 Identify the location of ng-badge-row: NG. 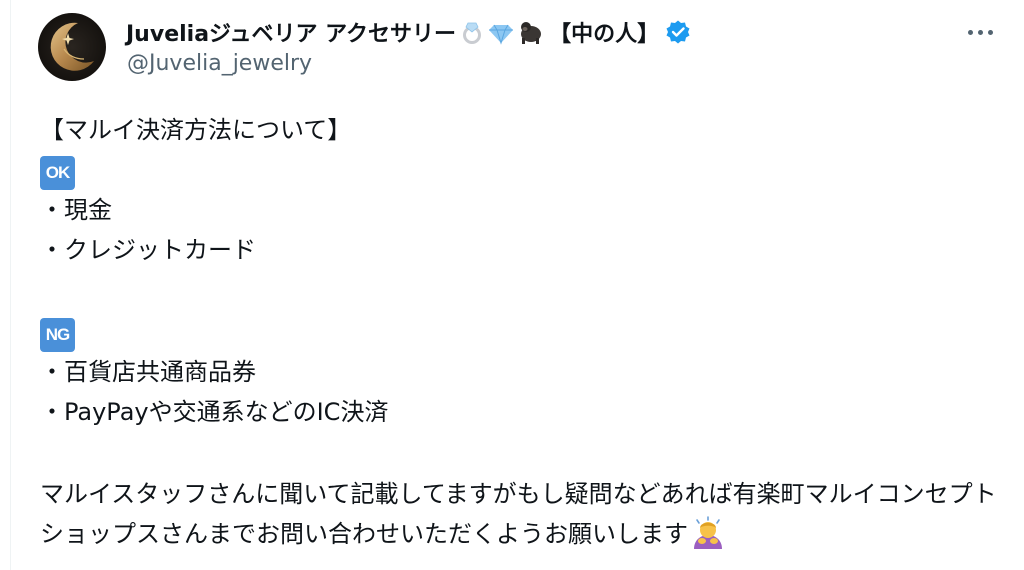
(522, 332).